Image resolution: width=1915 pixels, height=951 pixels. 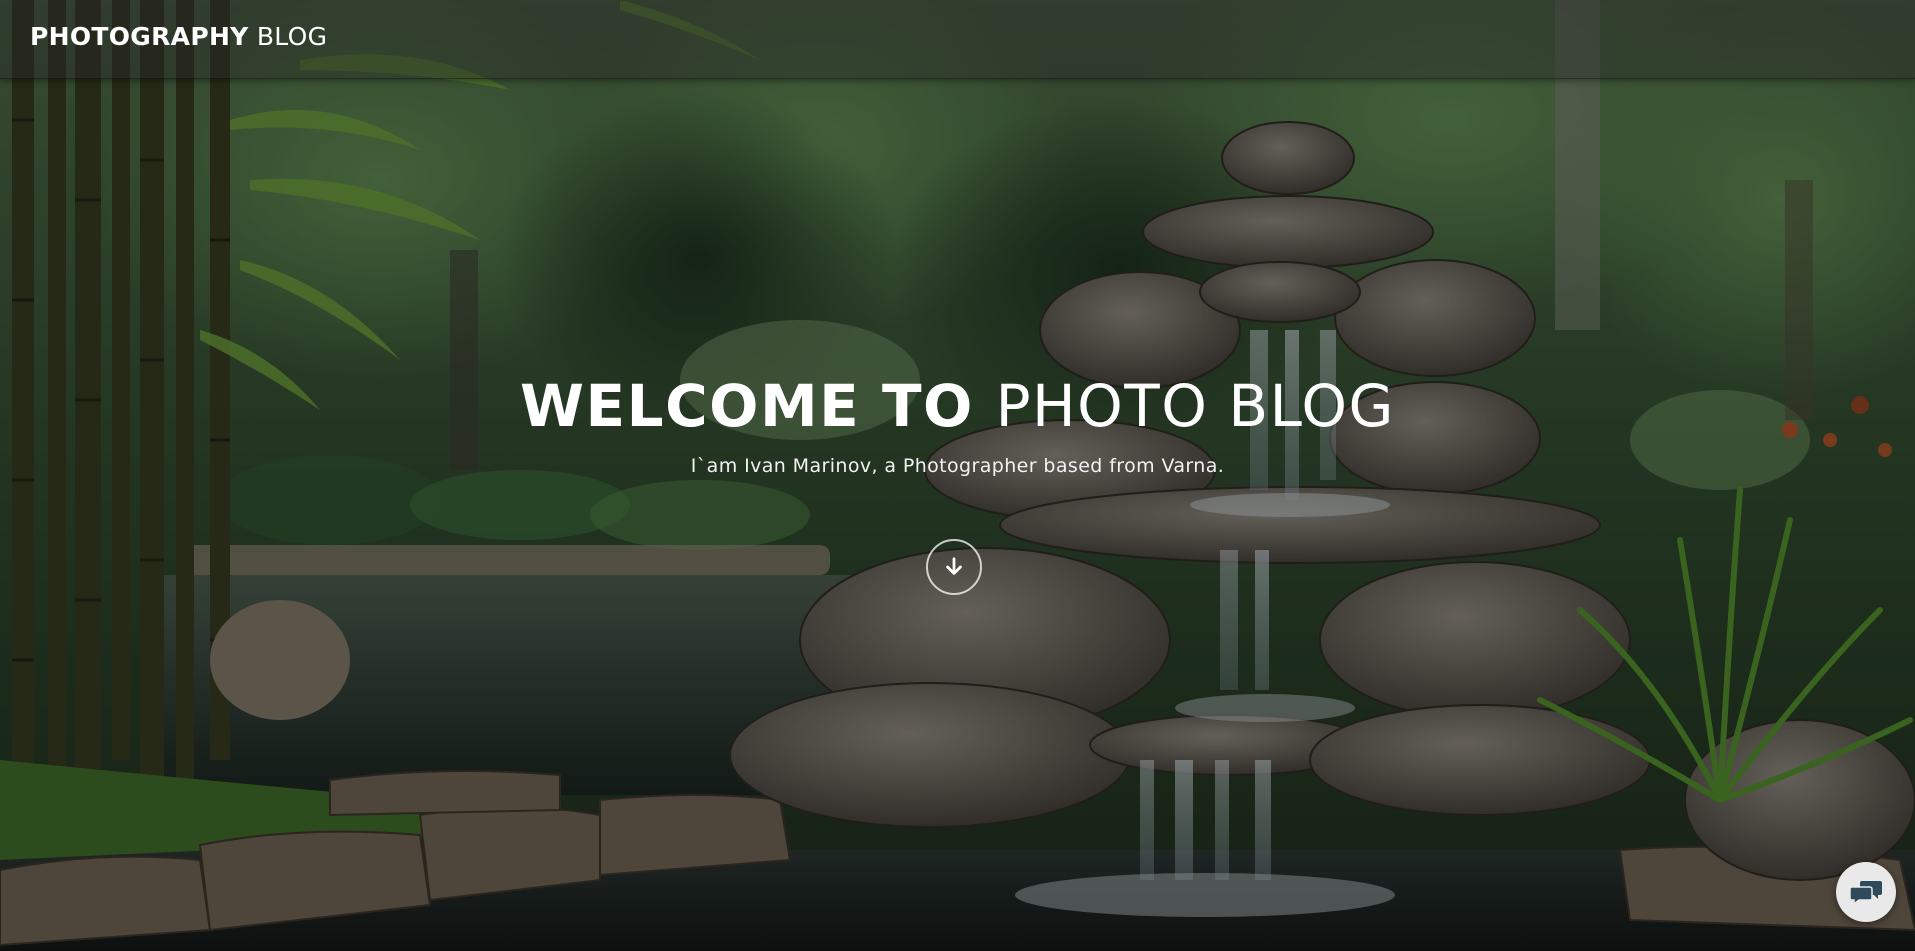 I want to click on brand-bold-text: PHOTOGRAPHY, so click(x=139, y=36).